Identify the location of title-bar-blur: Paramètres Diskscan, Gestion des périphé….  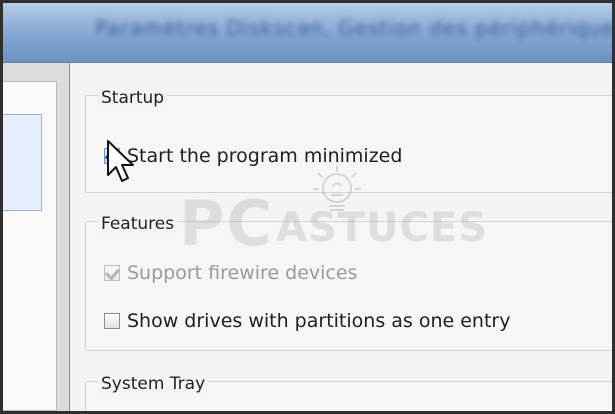
(355, 28).